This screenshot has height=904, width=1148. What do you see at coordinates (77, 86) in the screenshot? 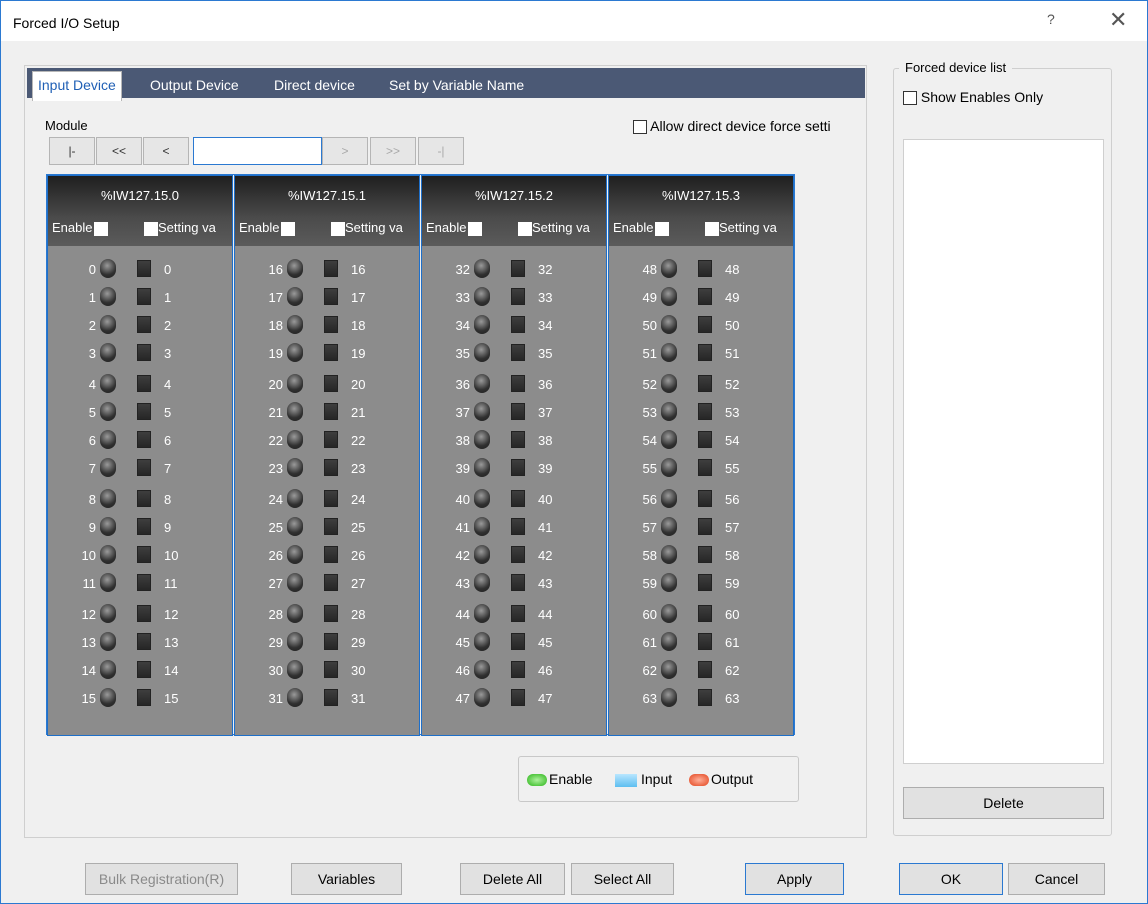
I see `tab-input-device: Input Device` at bounding box center [77, 86].